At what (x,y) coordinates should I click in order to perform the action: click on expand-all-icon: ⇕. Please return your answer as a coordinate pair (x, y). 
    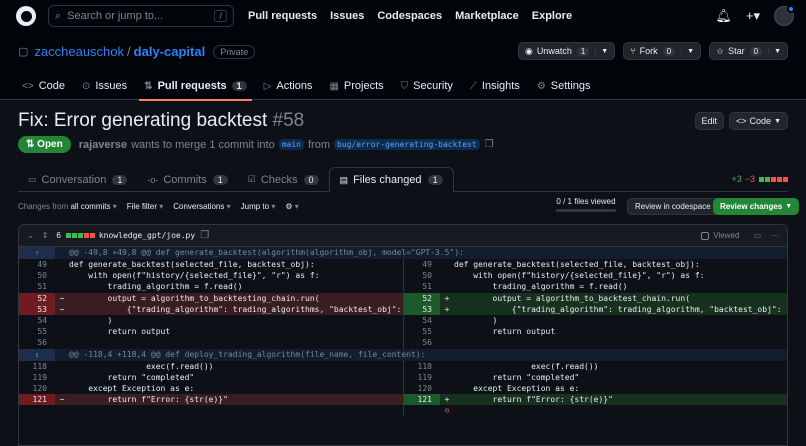
    Looking at the image, I should click on (45, 235).